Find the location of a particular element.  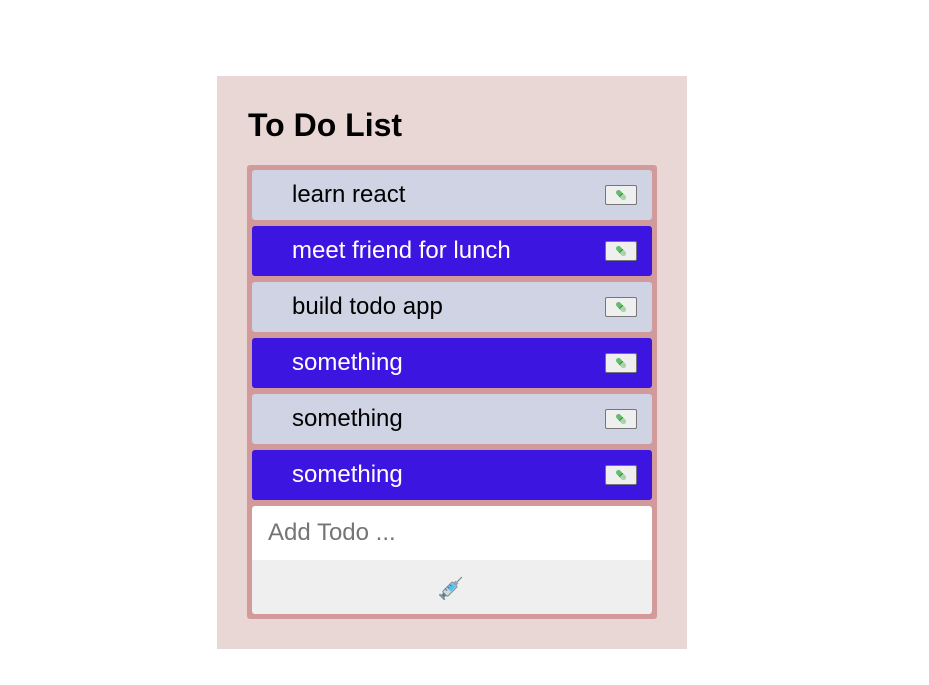

syringe-icon is located at coordinates (450, 588).